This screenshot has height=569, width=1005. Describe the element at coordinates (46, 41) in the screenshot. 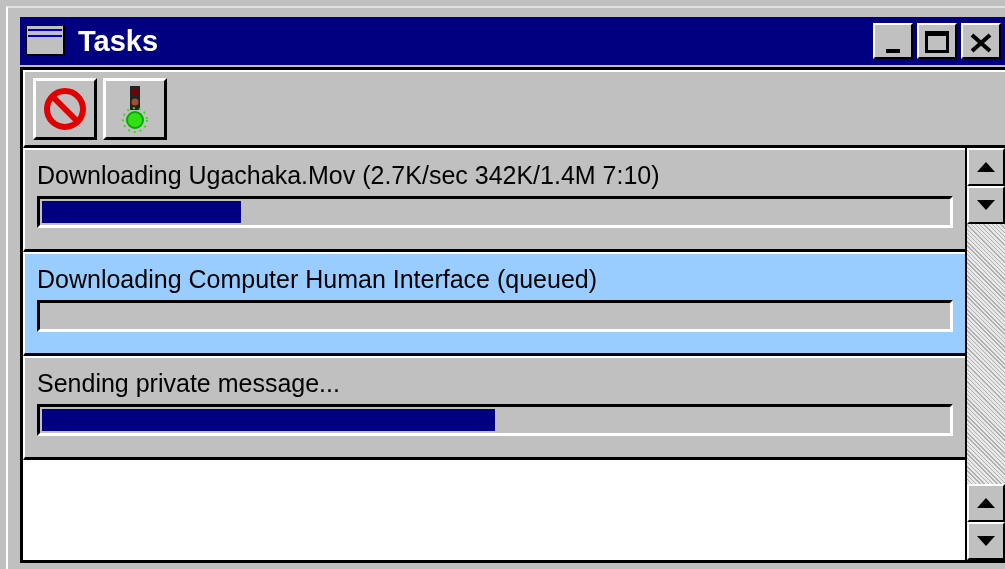

I see `window-icon` at that location.